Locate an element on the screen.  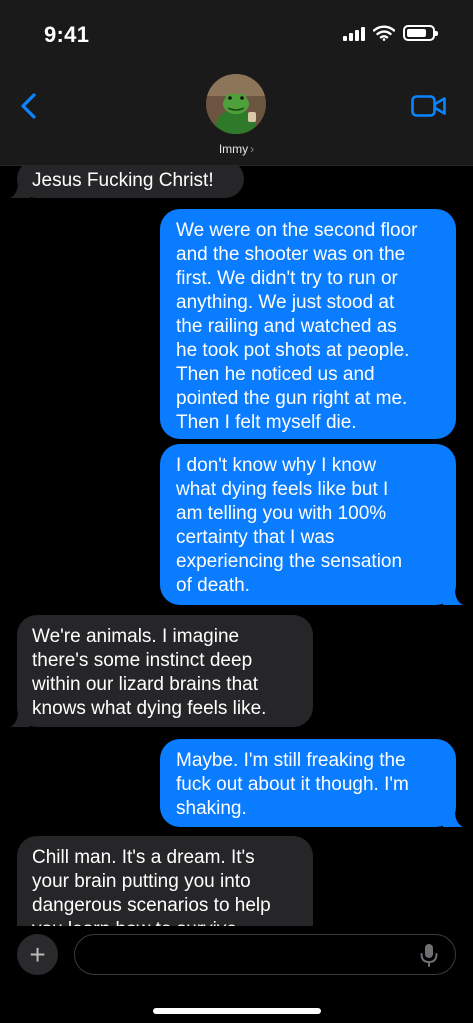
message-bubble-incoming: Jesus Fucking Christ! is located at coordinates (127, 182).